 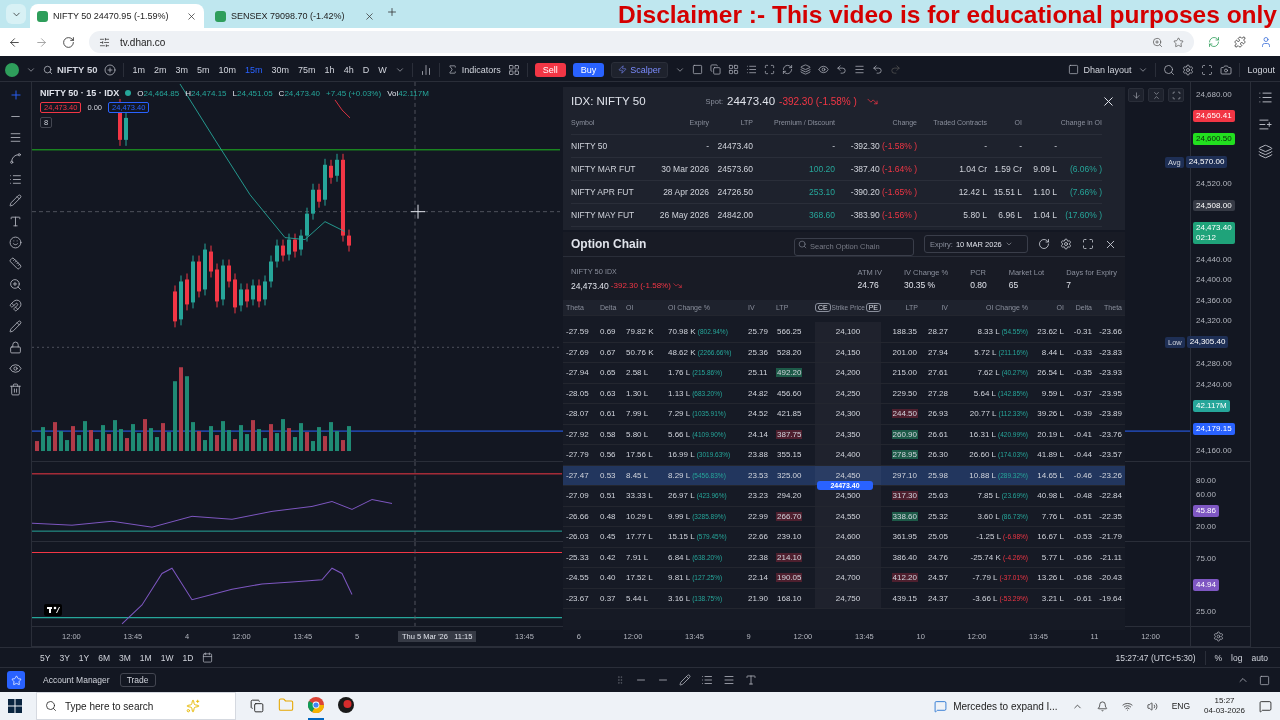 I want to click on trade-button: Trade, so click(x=137, y=680).